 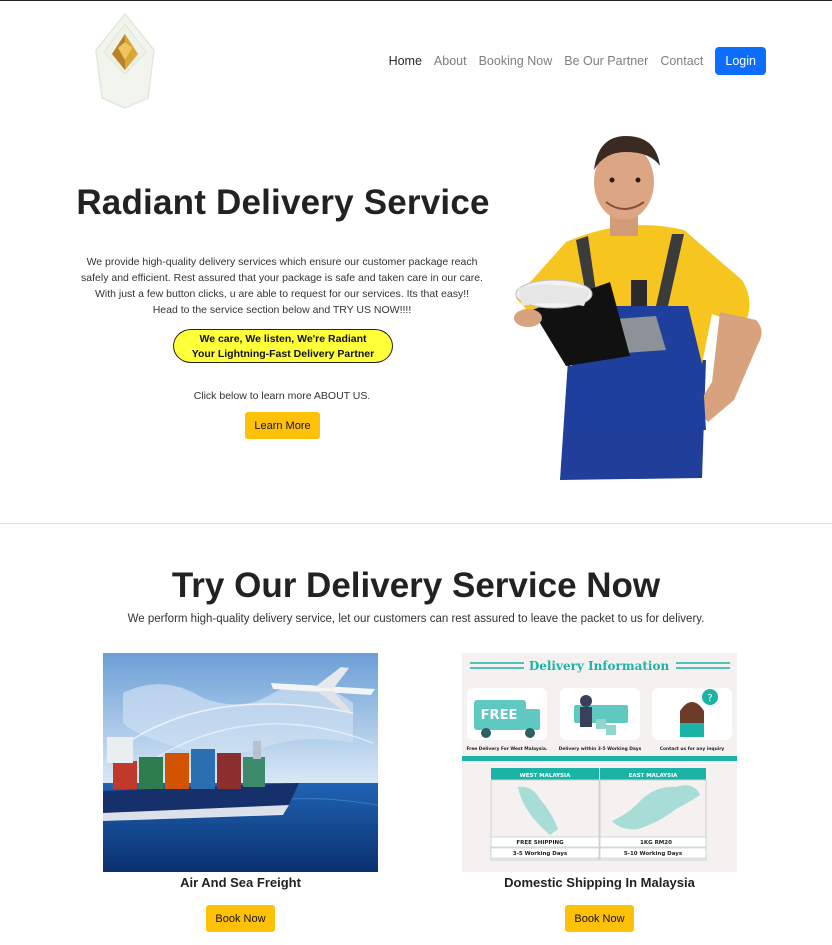 What do you see at coordinates (240, 762) in the screenshot?
I see `air-sea-freight-image` at bounding box center [240, 762].